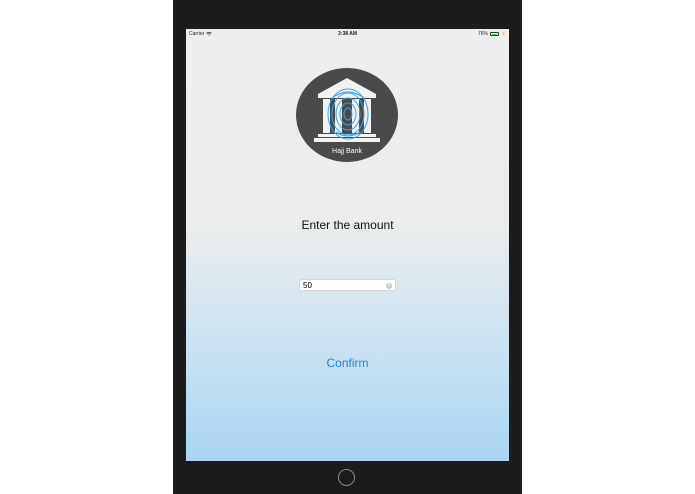 The image size is (695, 494). I want to click on amount-input-value: 50, so click(307, 286).